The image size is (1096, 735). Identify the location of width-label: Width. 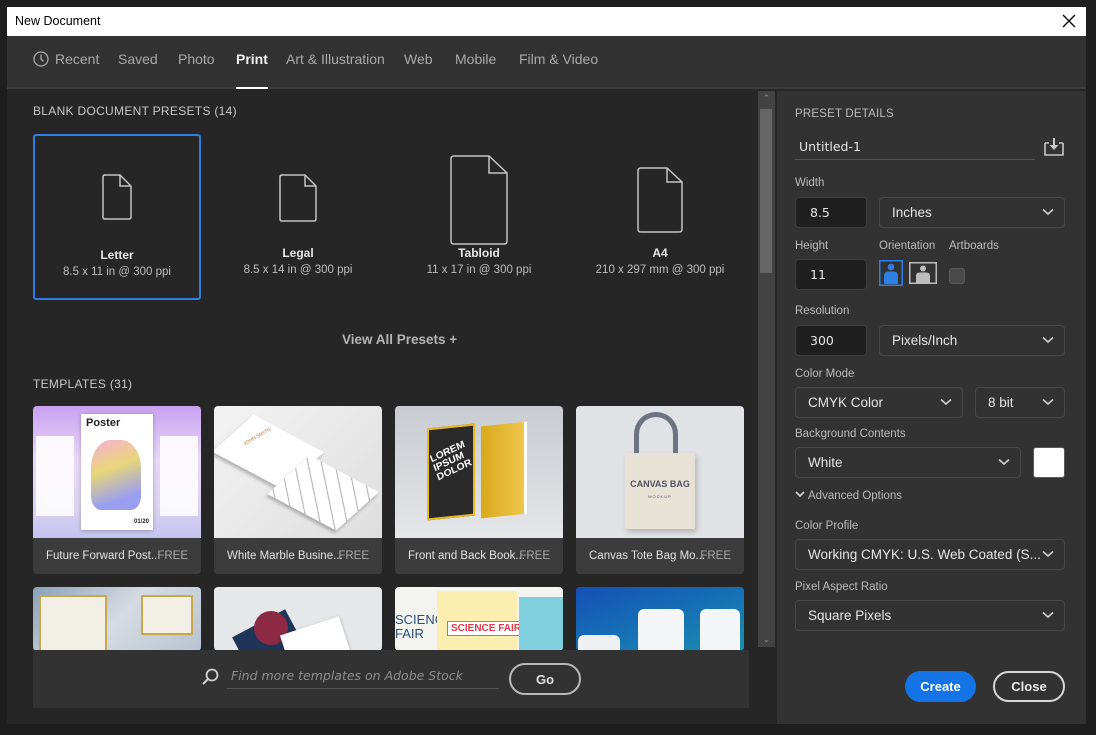
(810, 183).